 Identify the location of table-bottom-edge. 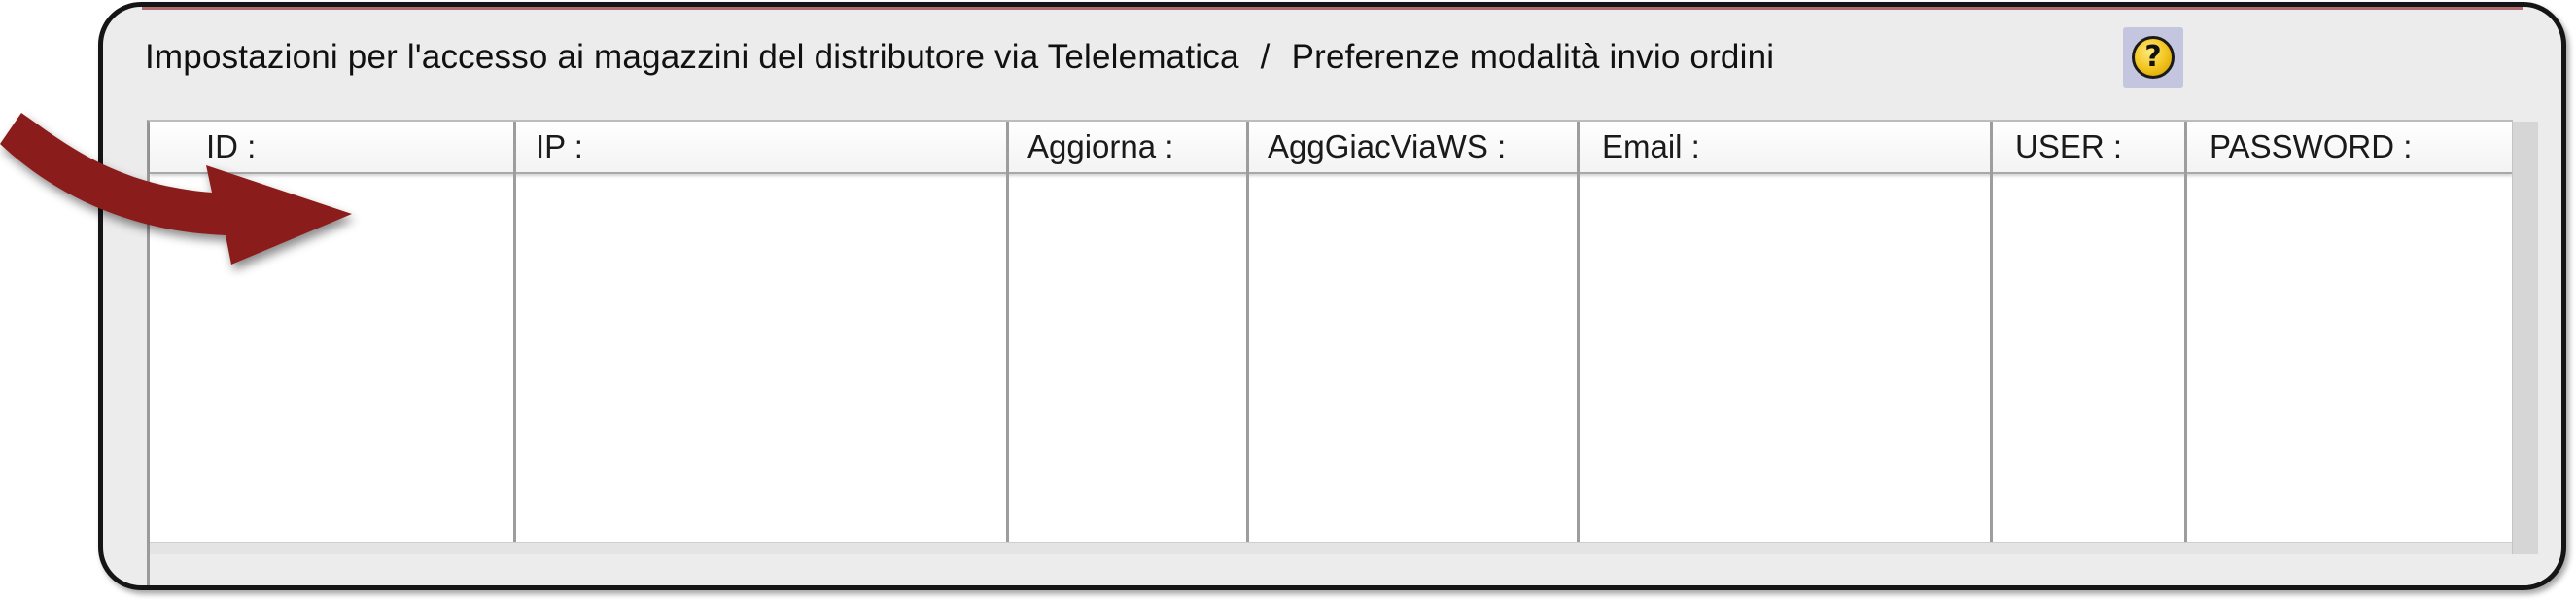
(1331, 548).